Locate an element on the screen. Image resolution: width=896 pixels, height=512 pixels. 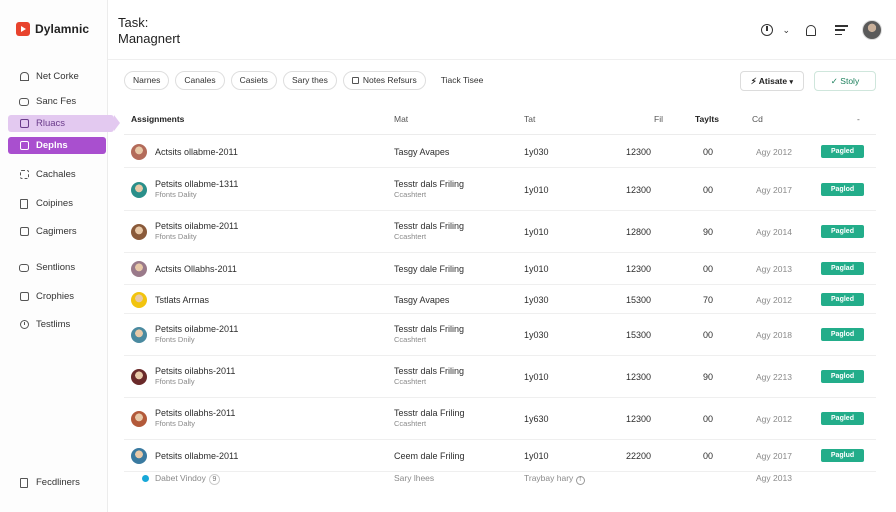
cell-f: 12800 is located at coordinates (639, 232).